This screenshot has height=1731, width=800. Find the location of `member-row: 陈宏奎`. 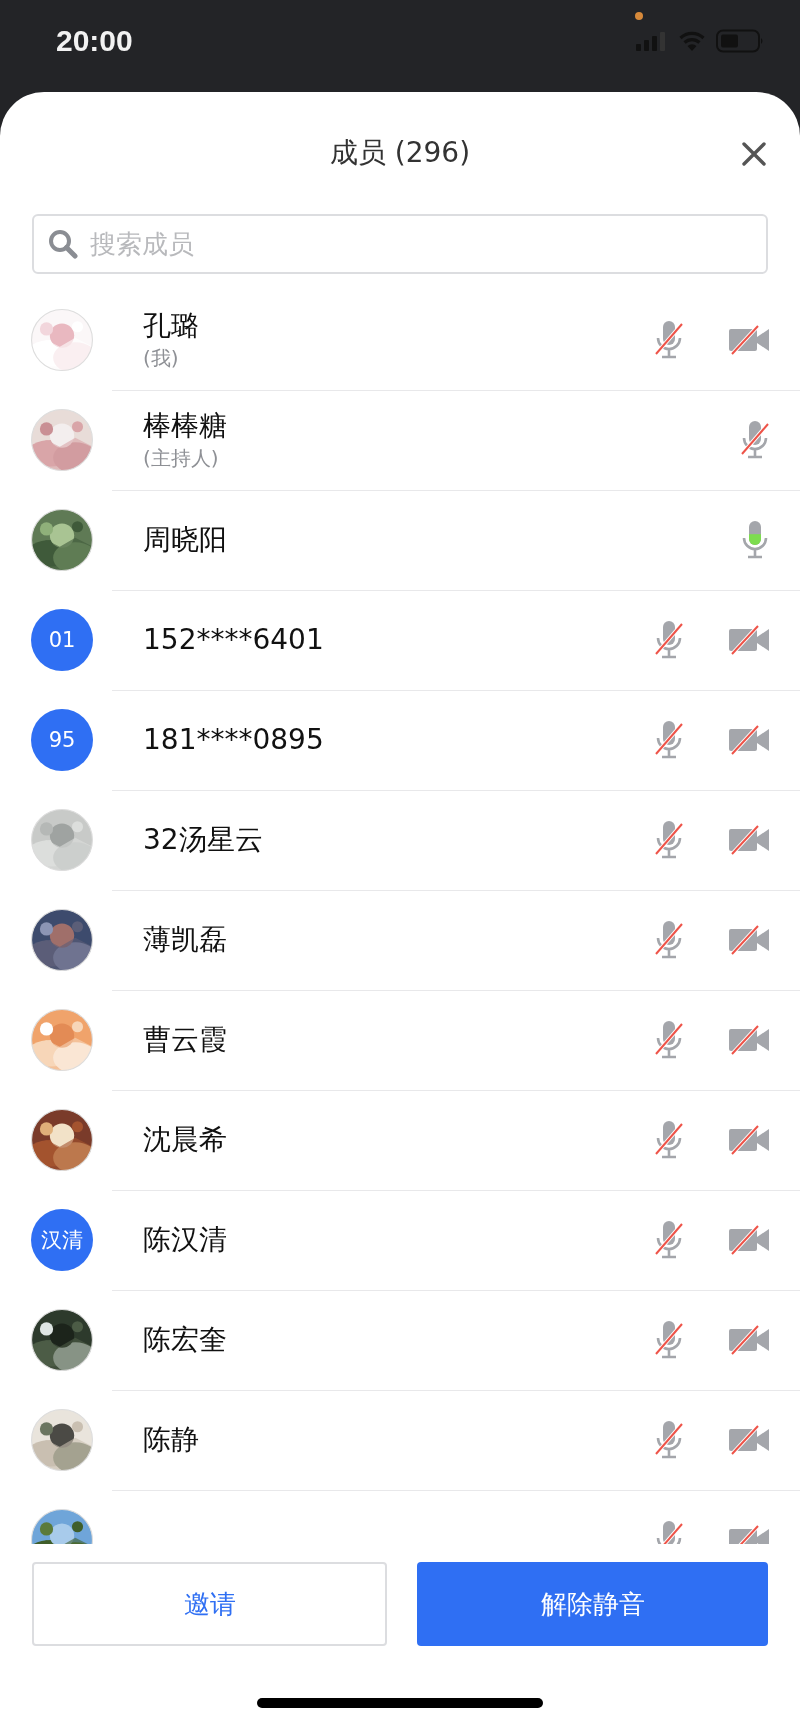

member-row: 陈宏奎 is located at coordinates (400, 1340).